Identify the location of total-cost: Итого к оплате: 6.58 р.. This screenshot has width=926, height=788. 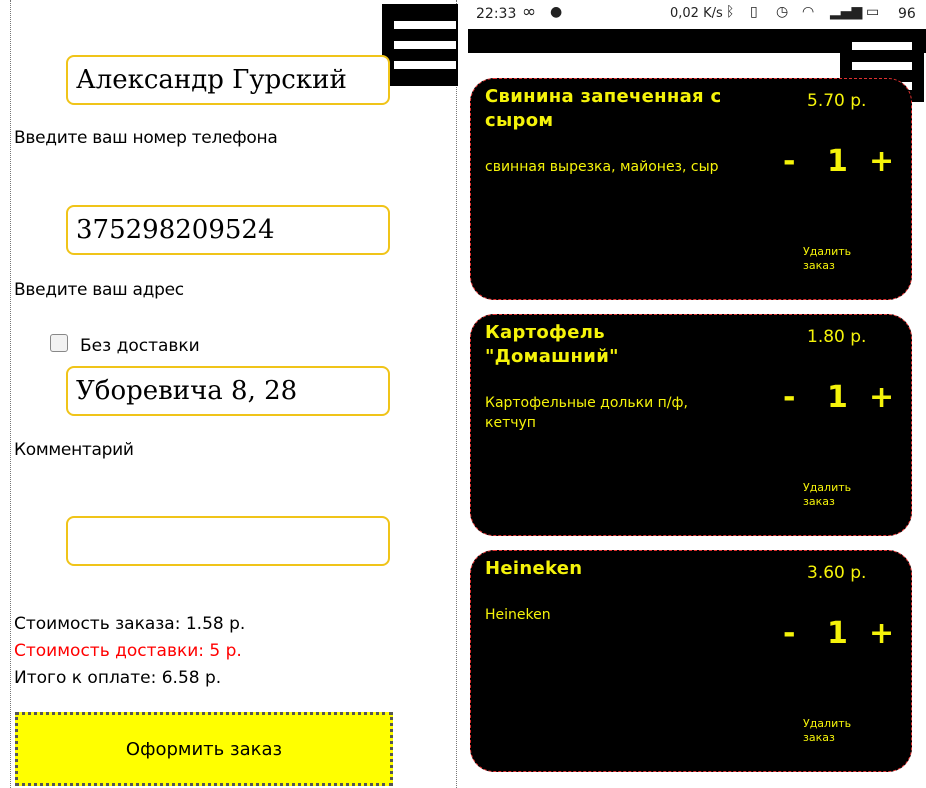
(118, 678).